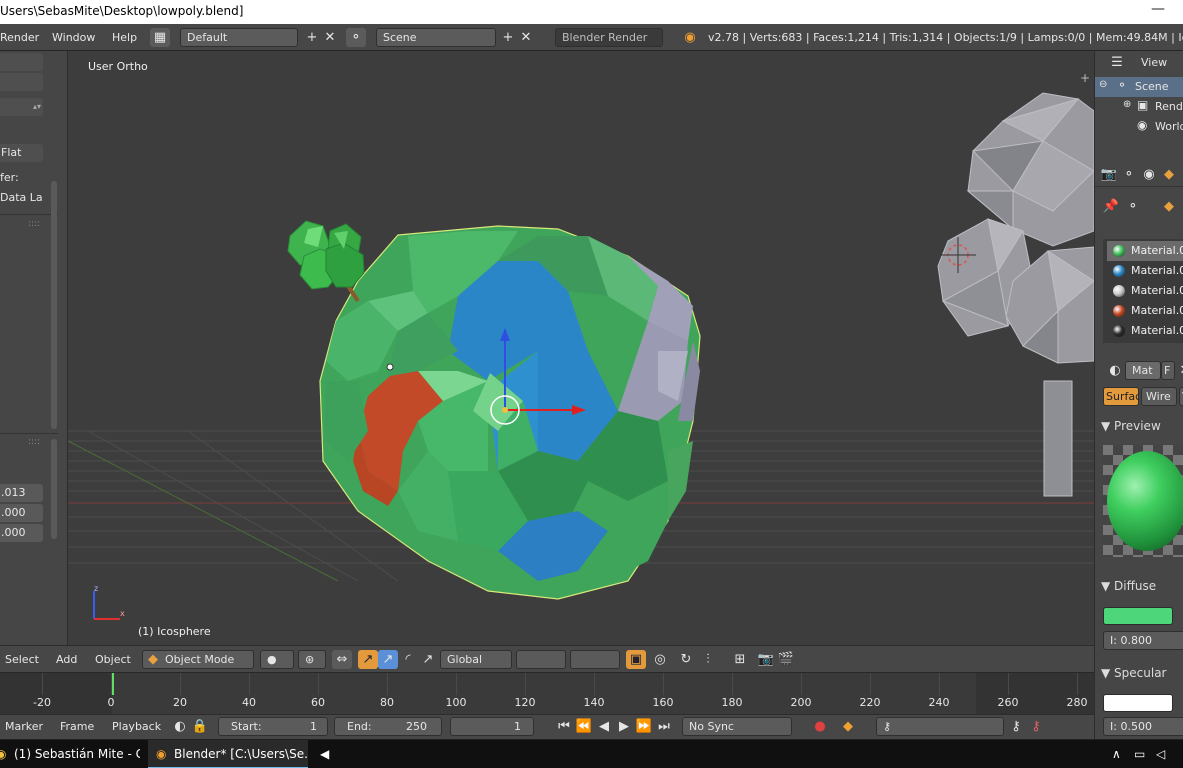 The image size is (1183, 768). What do you see at coordinates (1016, 726) in the screenshot?
I see `insert-keyframe-icon: ⚷` at bounding box center [1016, 726].